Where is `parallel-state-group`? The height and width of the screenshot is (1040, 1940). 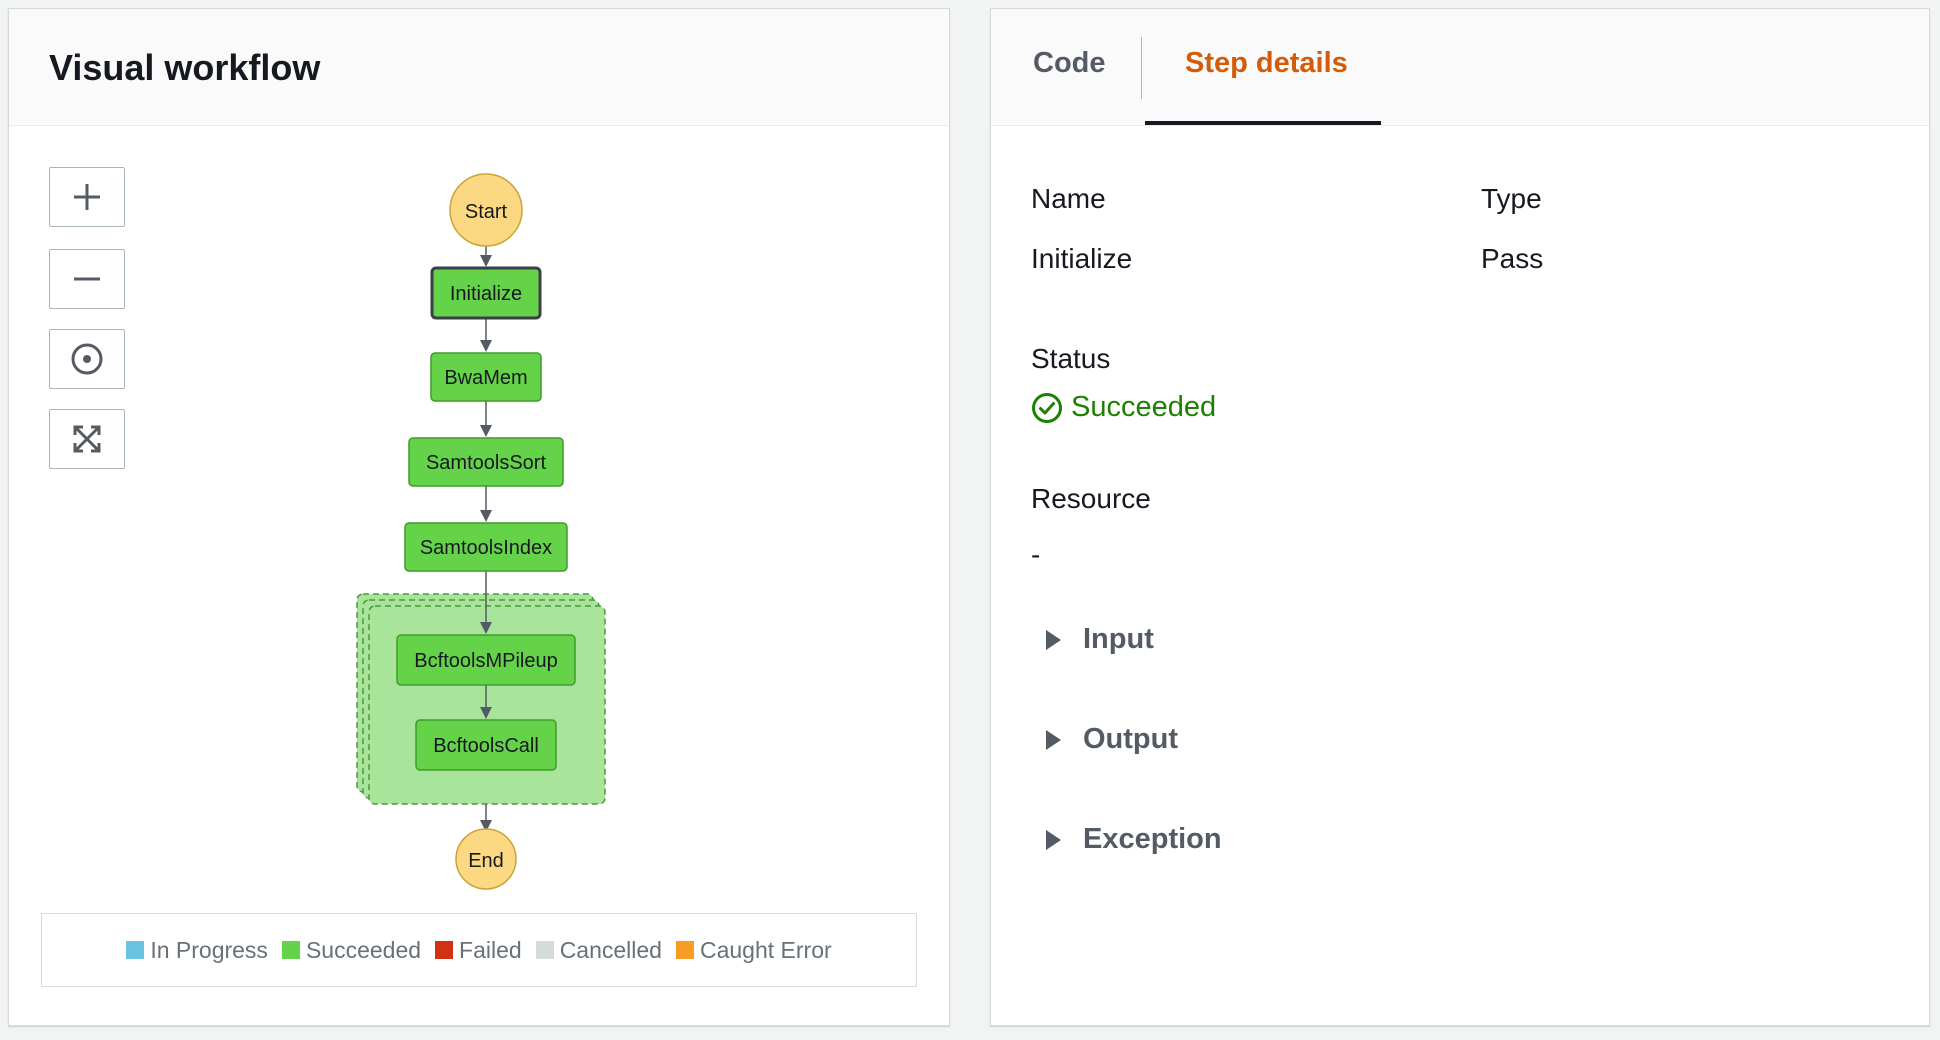
parallel-state-group is located at coordinates (481, 699).